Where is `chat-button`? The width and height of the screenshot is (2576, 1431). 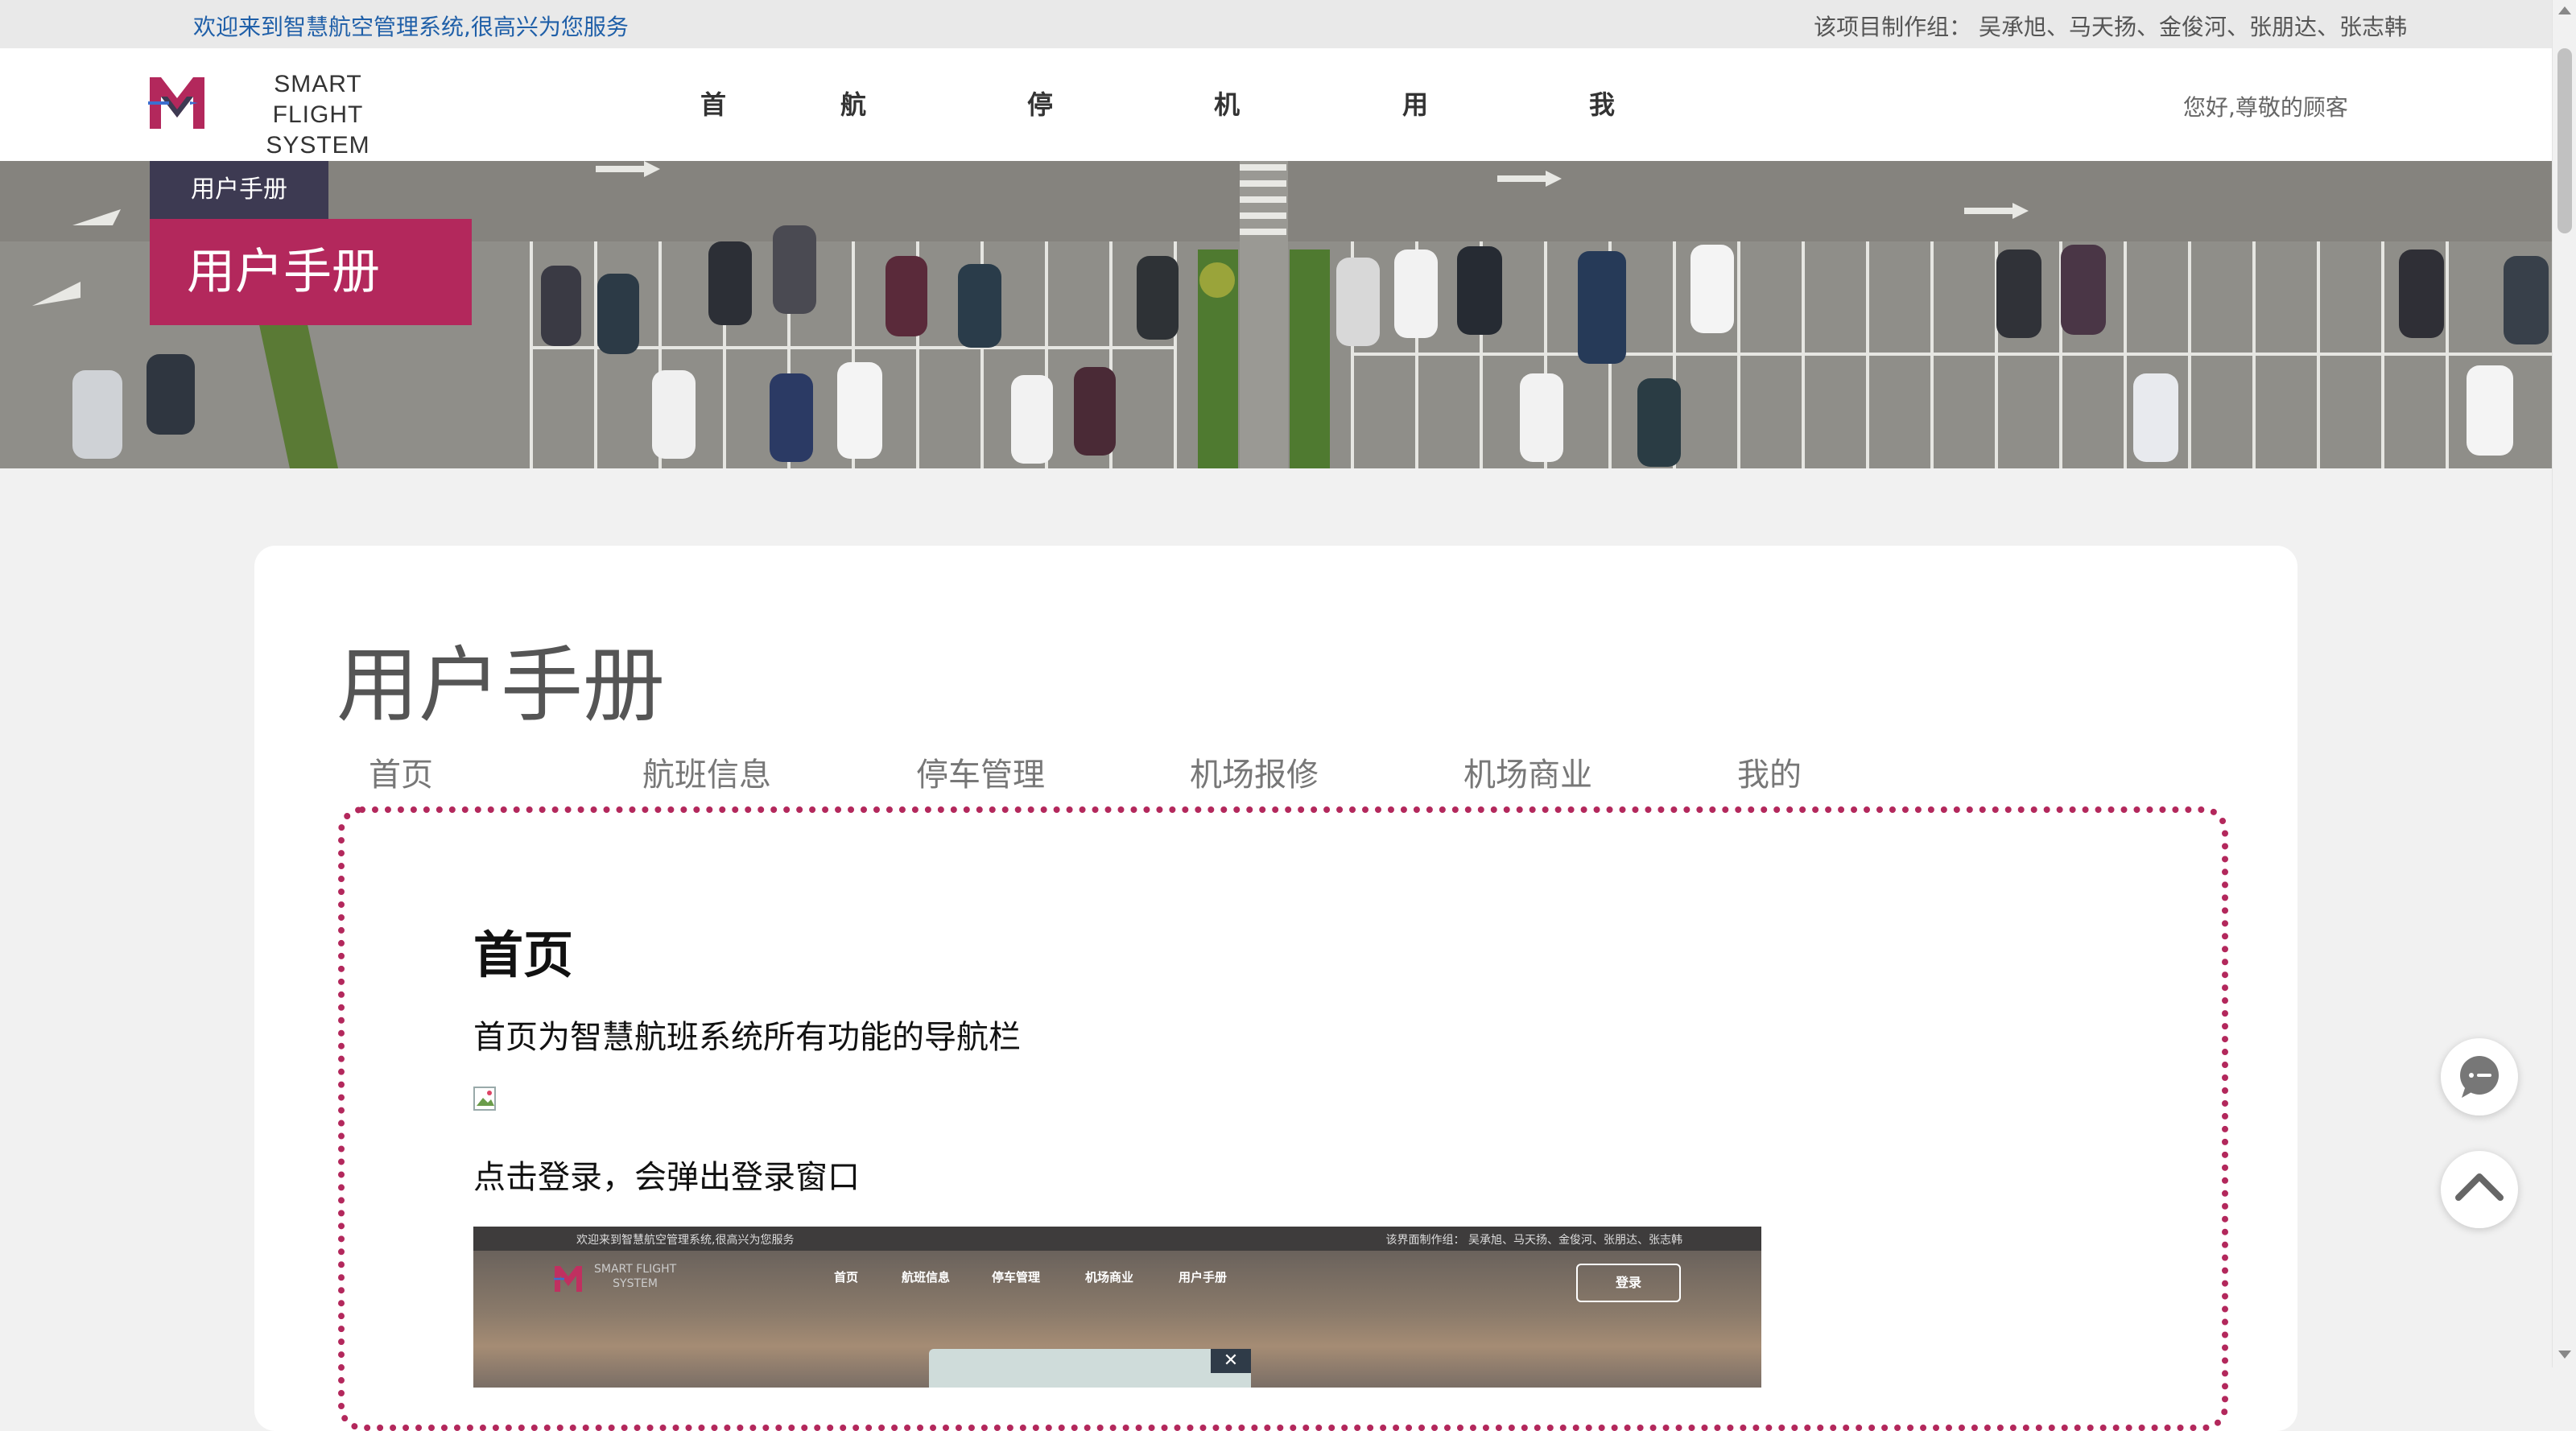 chat-button is located at coordinates (2479, 1077).